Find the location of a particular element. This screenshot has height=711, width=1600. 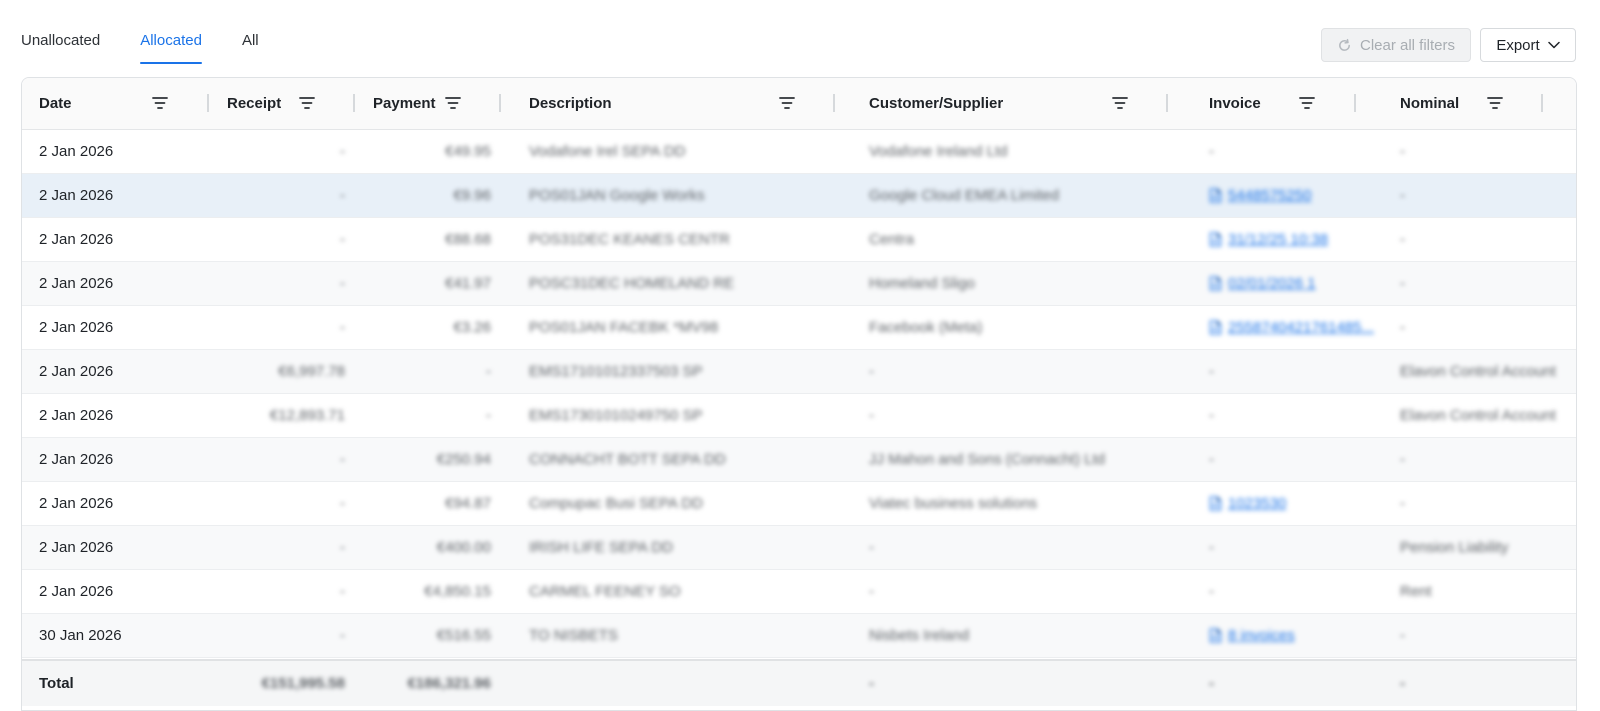

invoice-link: 1023530 is located at coordinates (1247, 503).